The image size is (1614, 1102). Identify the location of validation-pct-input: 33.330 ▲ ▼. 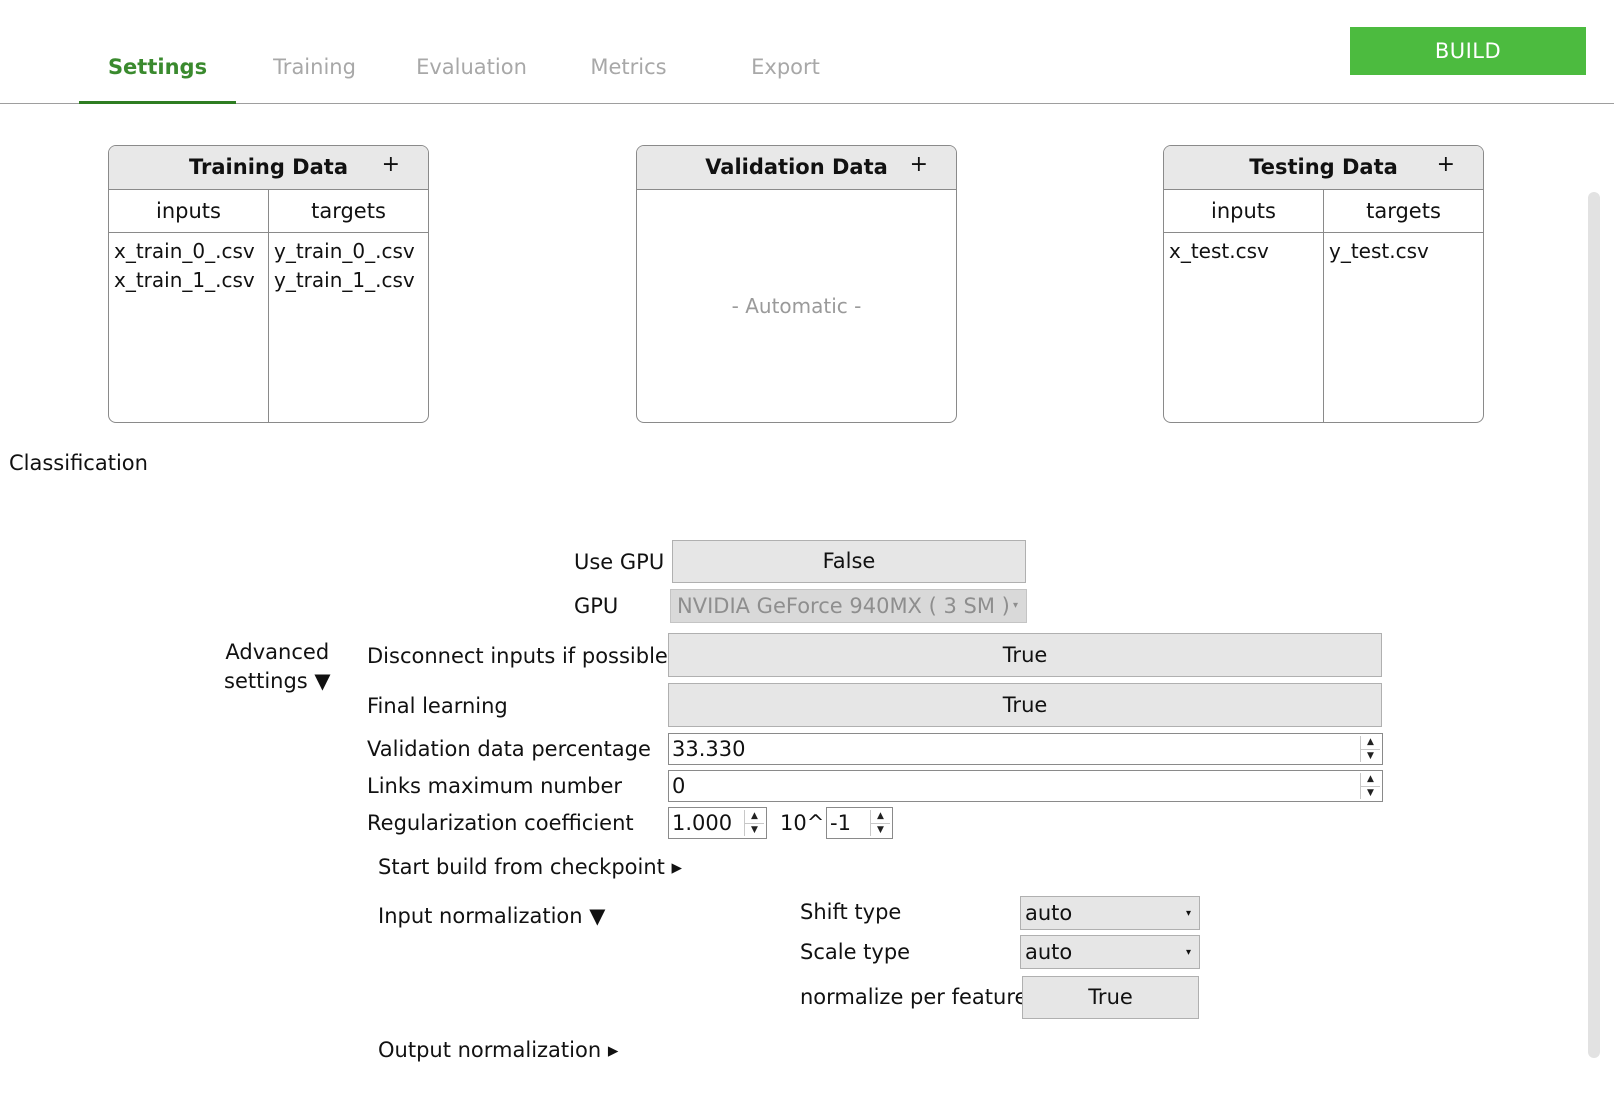
(1025, 749).